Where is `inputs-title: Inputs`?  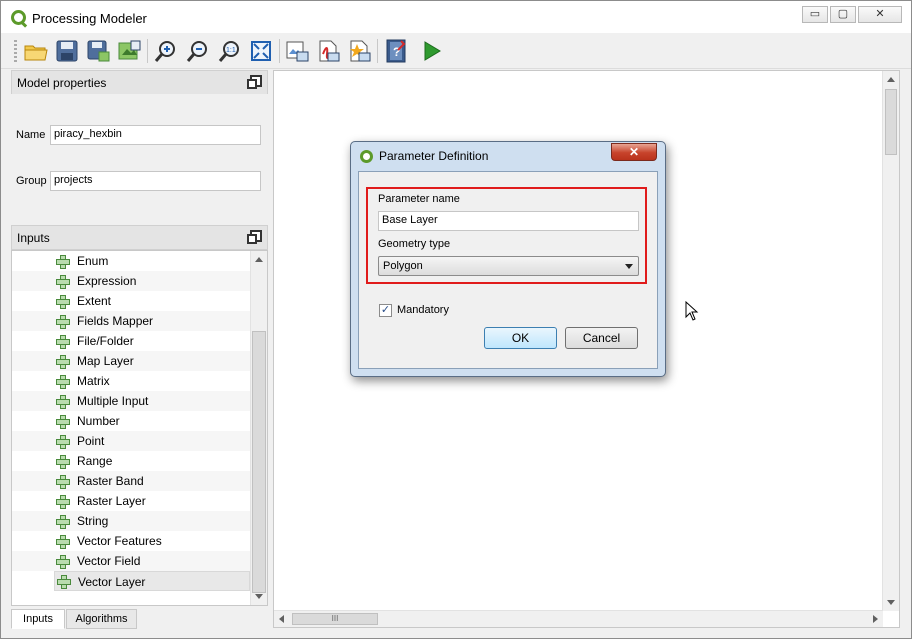 inputs-title: Inputs is located at coordinates (33, 238).